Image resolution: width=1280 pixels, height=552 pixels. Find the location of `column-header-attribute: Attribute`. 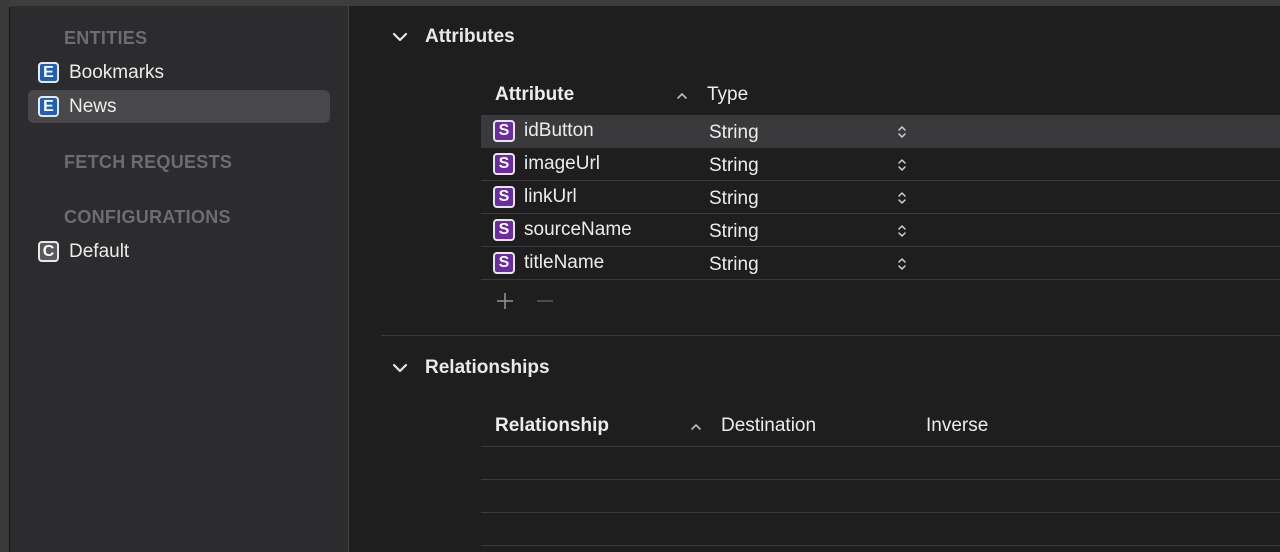

column-header-attribute: Attribute is located at coordinates (534, 95).